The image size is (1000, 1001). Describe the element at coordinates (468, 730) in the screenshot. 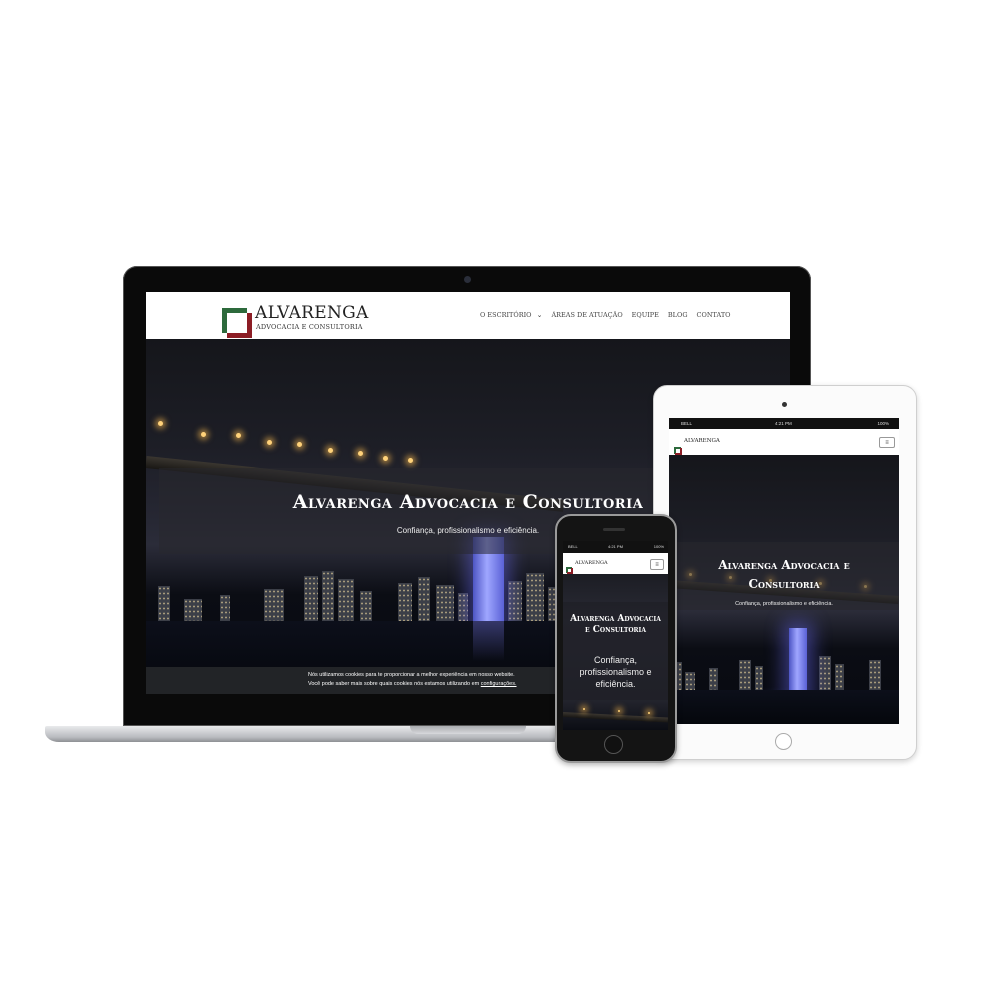

I see `laptop-notch` at that location.